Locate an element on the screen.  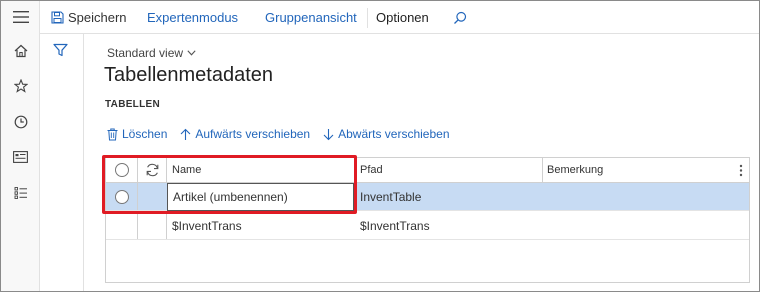
clock-icon is located at coordinates (20, 122).